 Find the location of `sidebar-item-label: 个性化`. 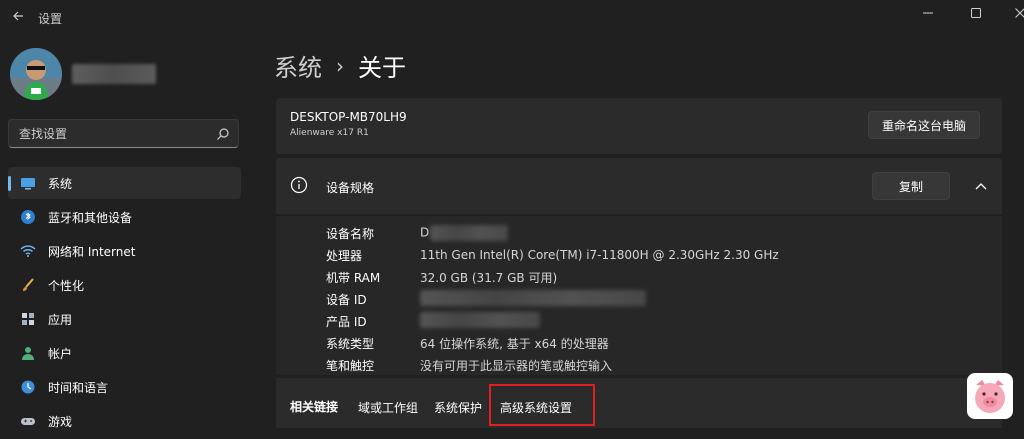

sidebar-item-label: 个性化 is located at coordinates (66, 285).